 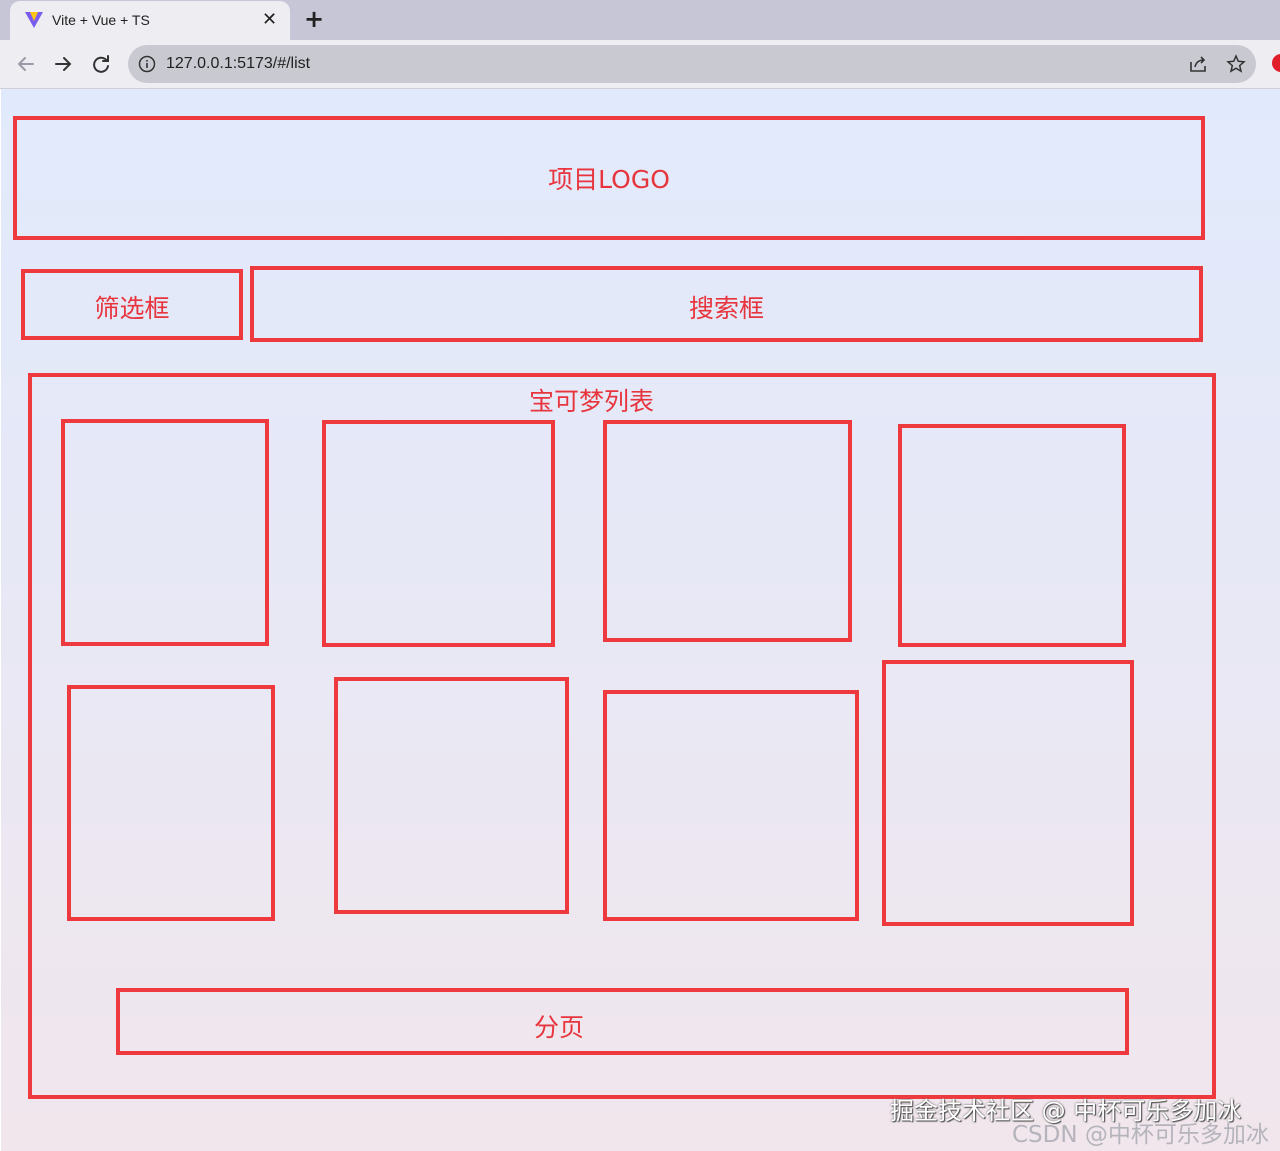 What do you see at coordinates (592, 401) in the screenshot?
I see `pokemon-list-label: 宝可梦列表` at bounding box center [592, 401].